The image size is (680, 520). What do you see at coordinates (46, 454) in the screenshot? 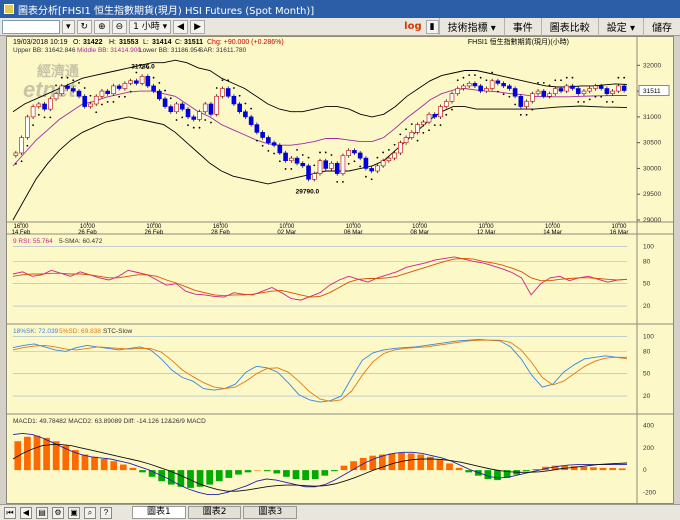
I see `macd-bar-positive` at bounding box center [46, 454].